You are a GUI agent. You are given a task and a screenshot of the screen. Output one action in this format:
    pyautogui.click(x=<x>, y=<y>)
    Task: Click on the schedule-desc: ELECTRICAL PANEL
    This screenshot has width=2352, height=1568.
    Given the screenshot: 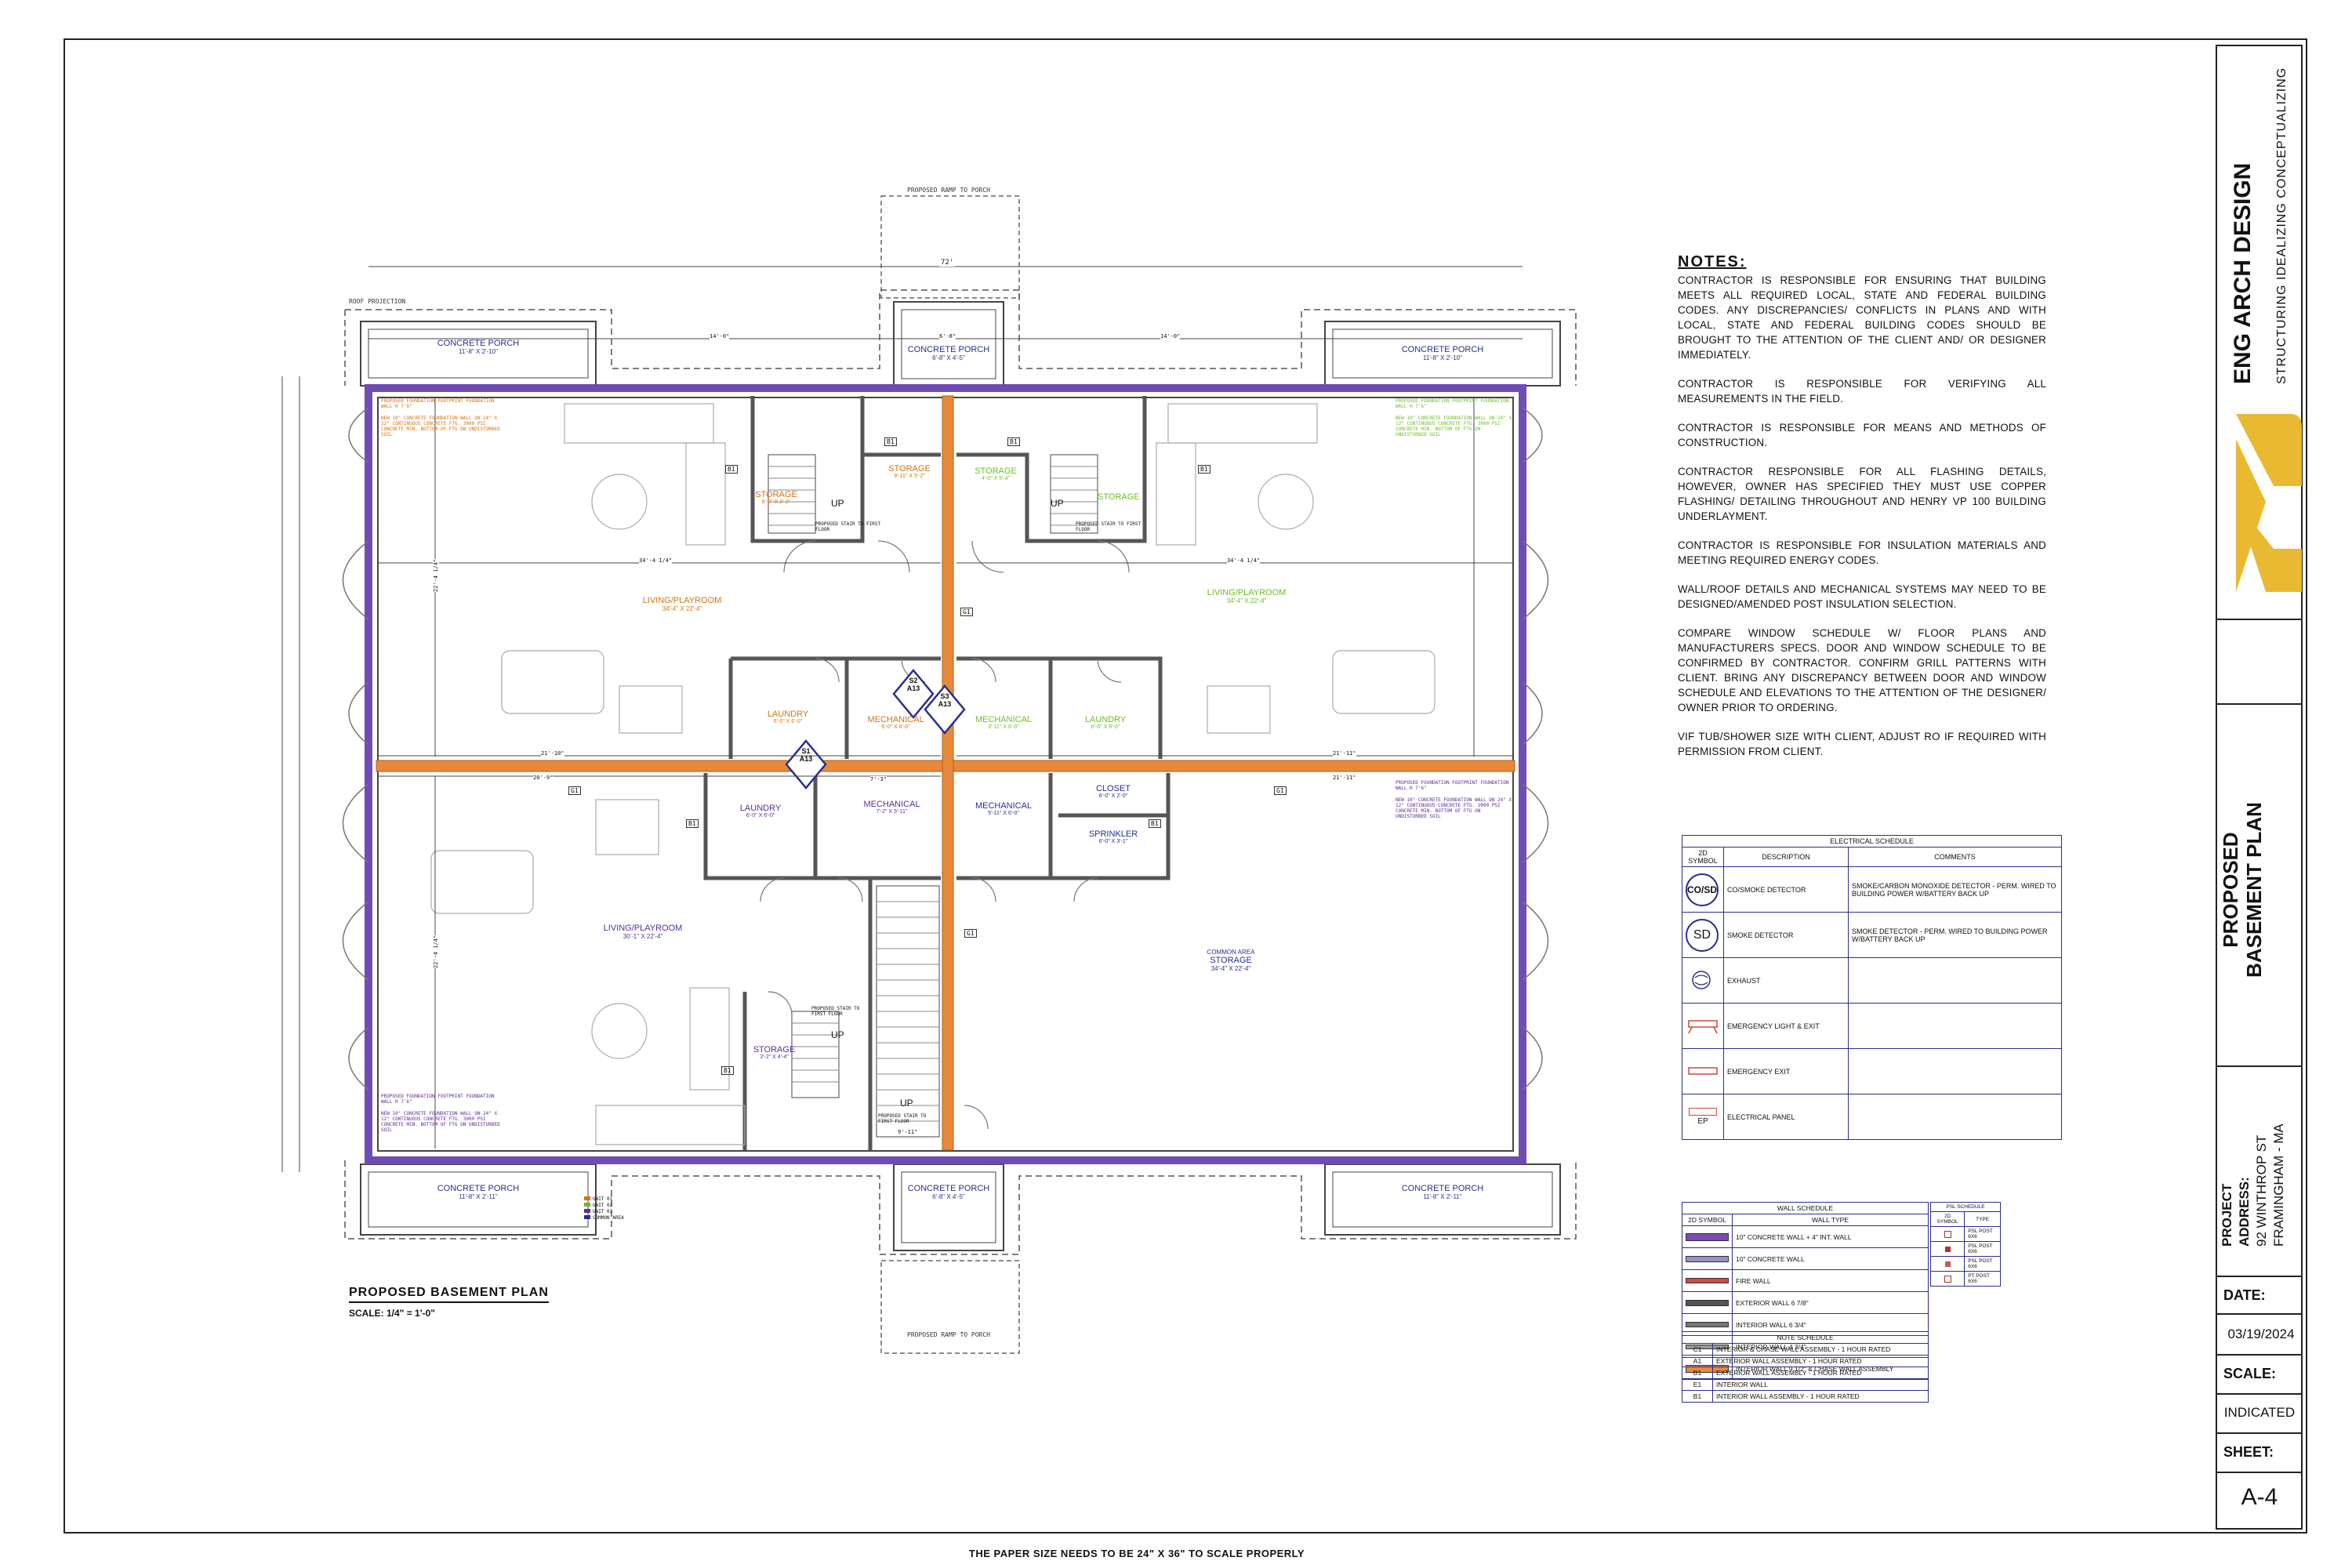 What is the action you would take?
    pyautogui.click(x=1786, y=1117)
    